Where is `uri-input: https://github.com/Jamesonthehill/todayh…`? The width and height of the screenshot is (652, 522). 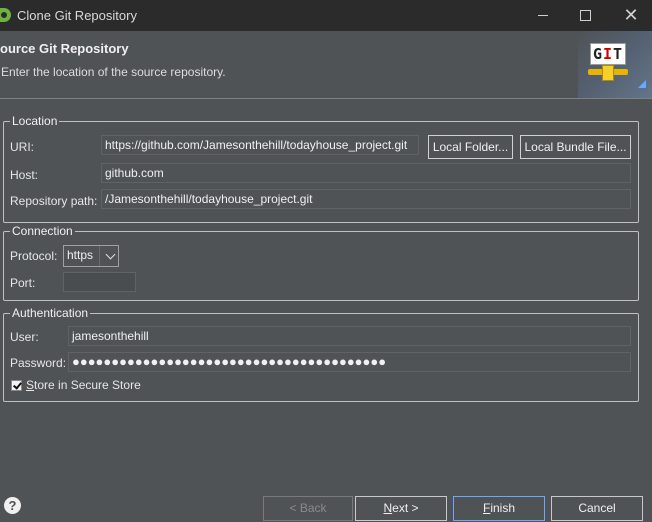
uri-input: https://github.com/Jamesonthehill/todayh… is located at coordinates (260, 145).